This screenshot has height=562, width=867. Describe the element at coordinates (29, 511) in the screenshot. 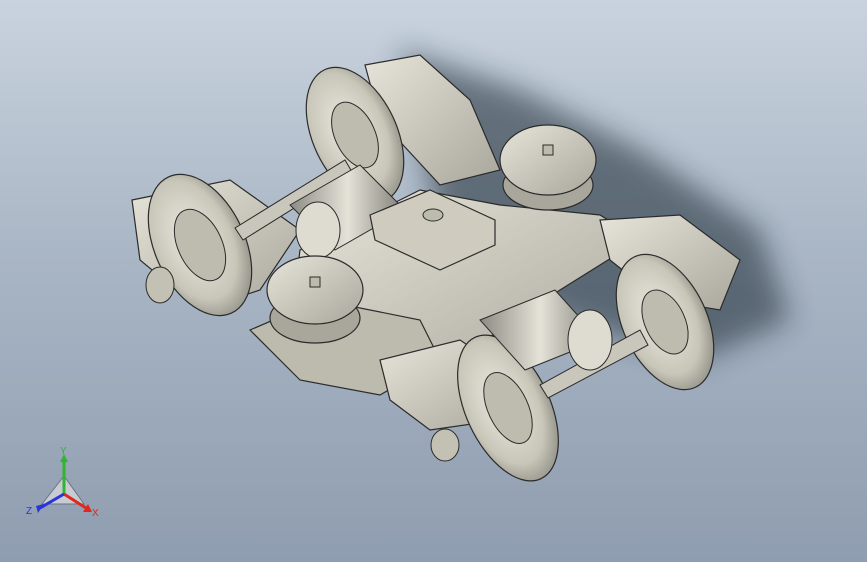

I see `z-axis-label: Z` at that location.